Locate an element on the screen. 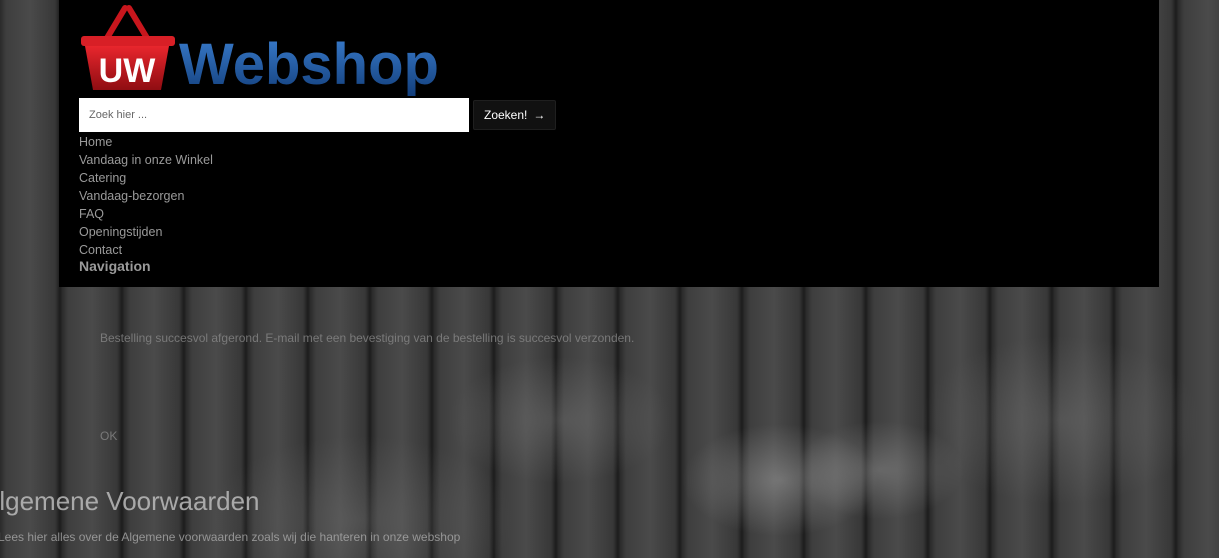 The image size is (1219, 558). arrow-right-icon: → is located at coordinates (539, 115).